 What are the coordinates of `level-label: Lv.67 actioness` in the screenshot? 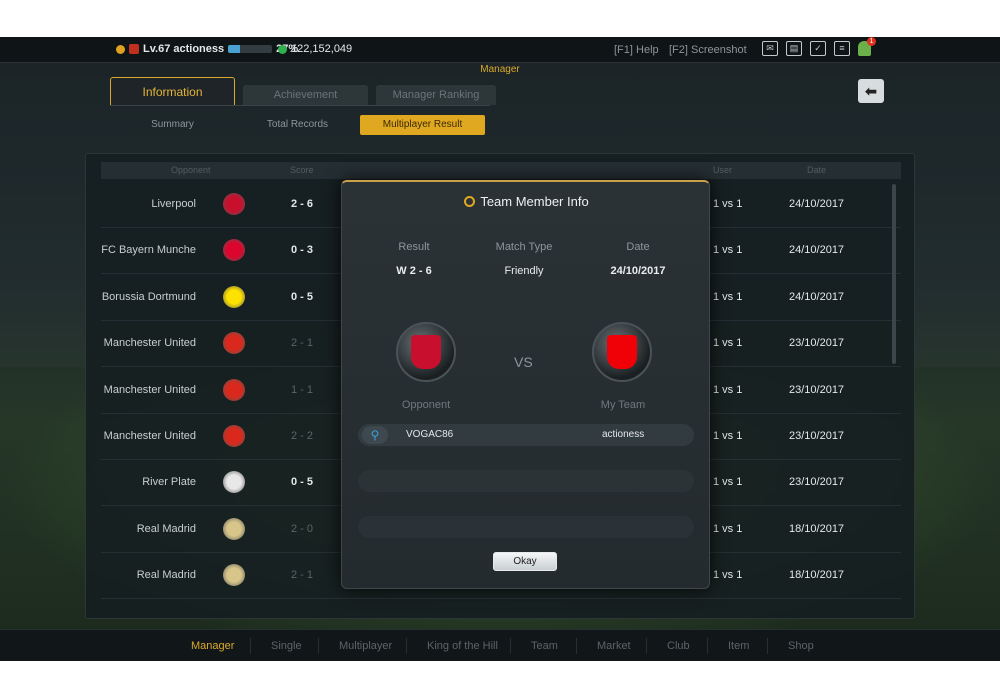 It's located at (184, 49).